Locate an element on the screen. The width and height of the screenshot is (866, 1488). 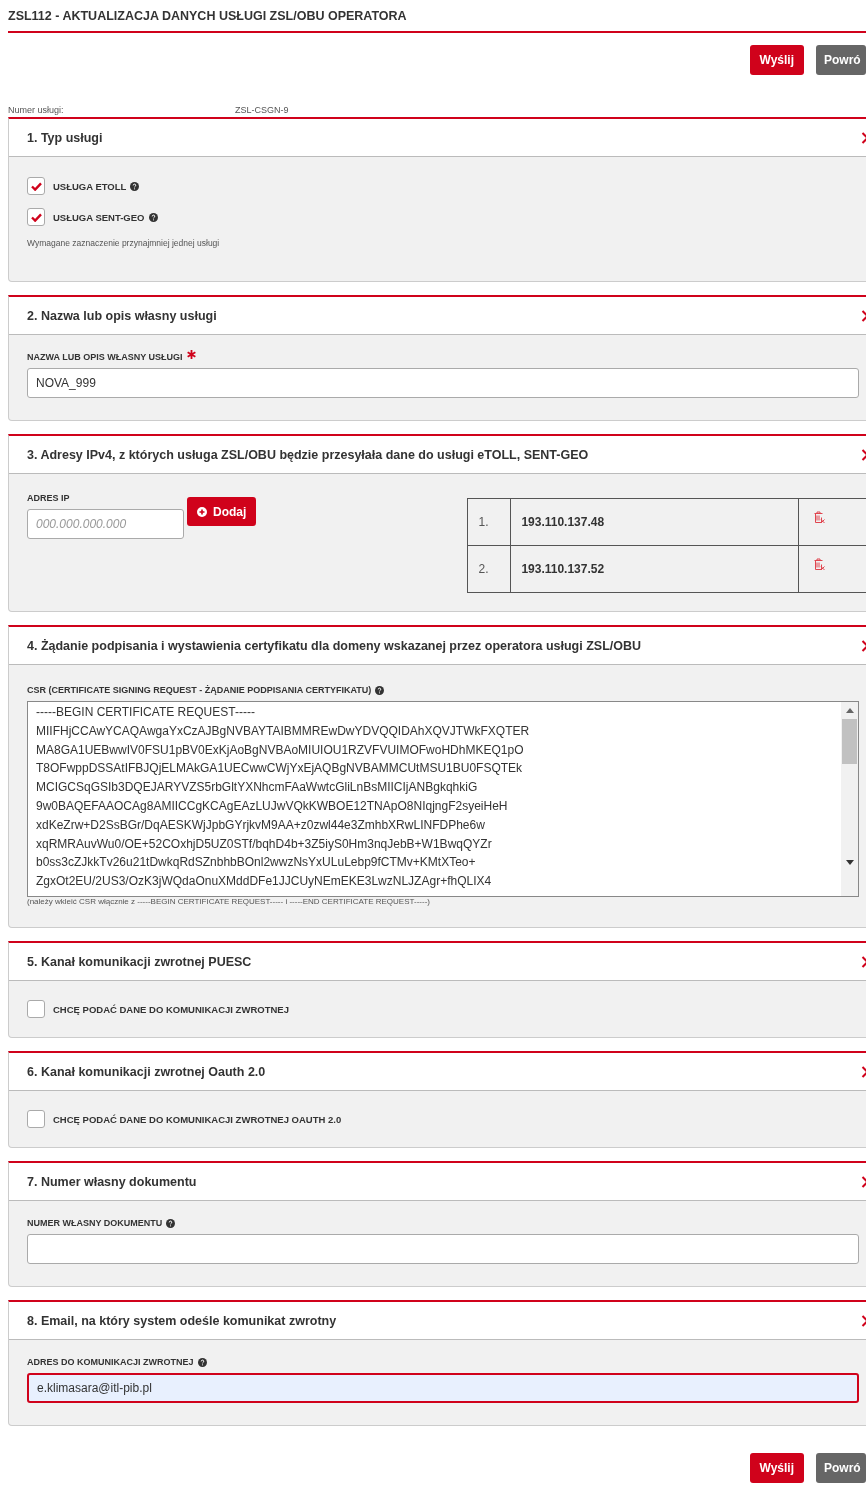
field-label: NUMER WŁASNY DOKUMENTU is located at coordinates (95, 1223).